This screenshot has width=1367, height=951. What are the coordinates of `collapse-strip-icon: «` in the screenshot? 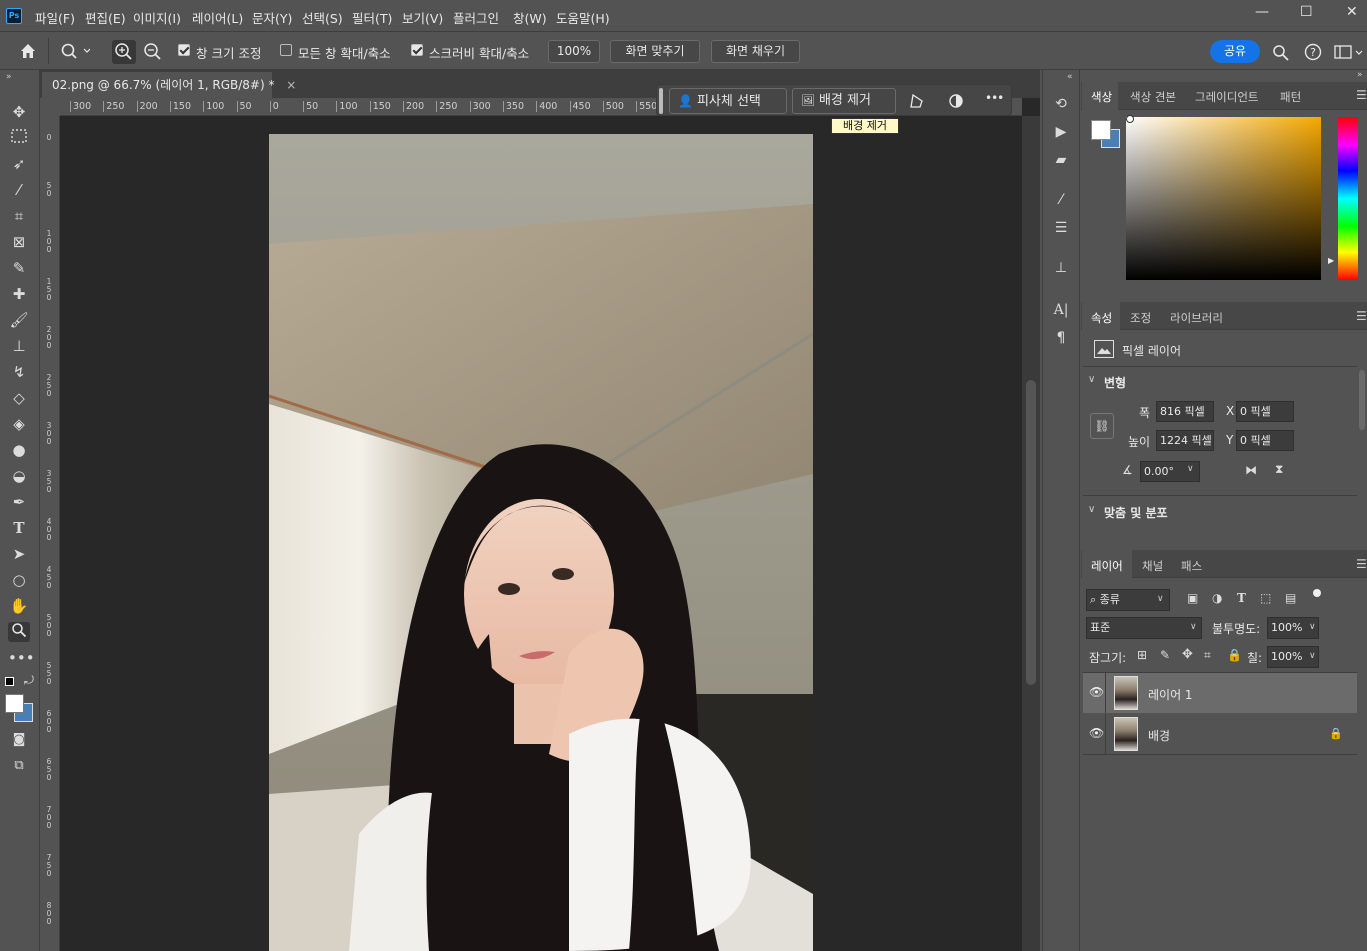 It's located at (1070, 77).